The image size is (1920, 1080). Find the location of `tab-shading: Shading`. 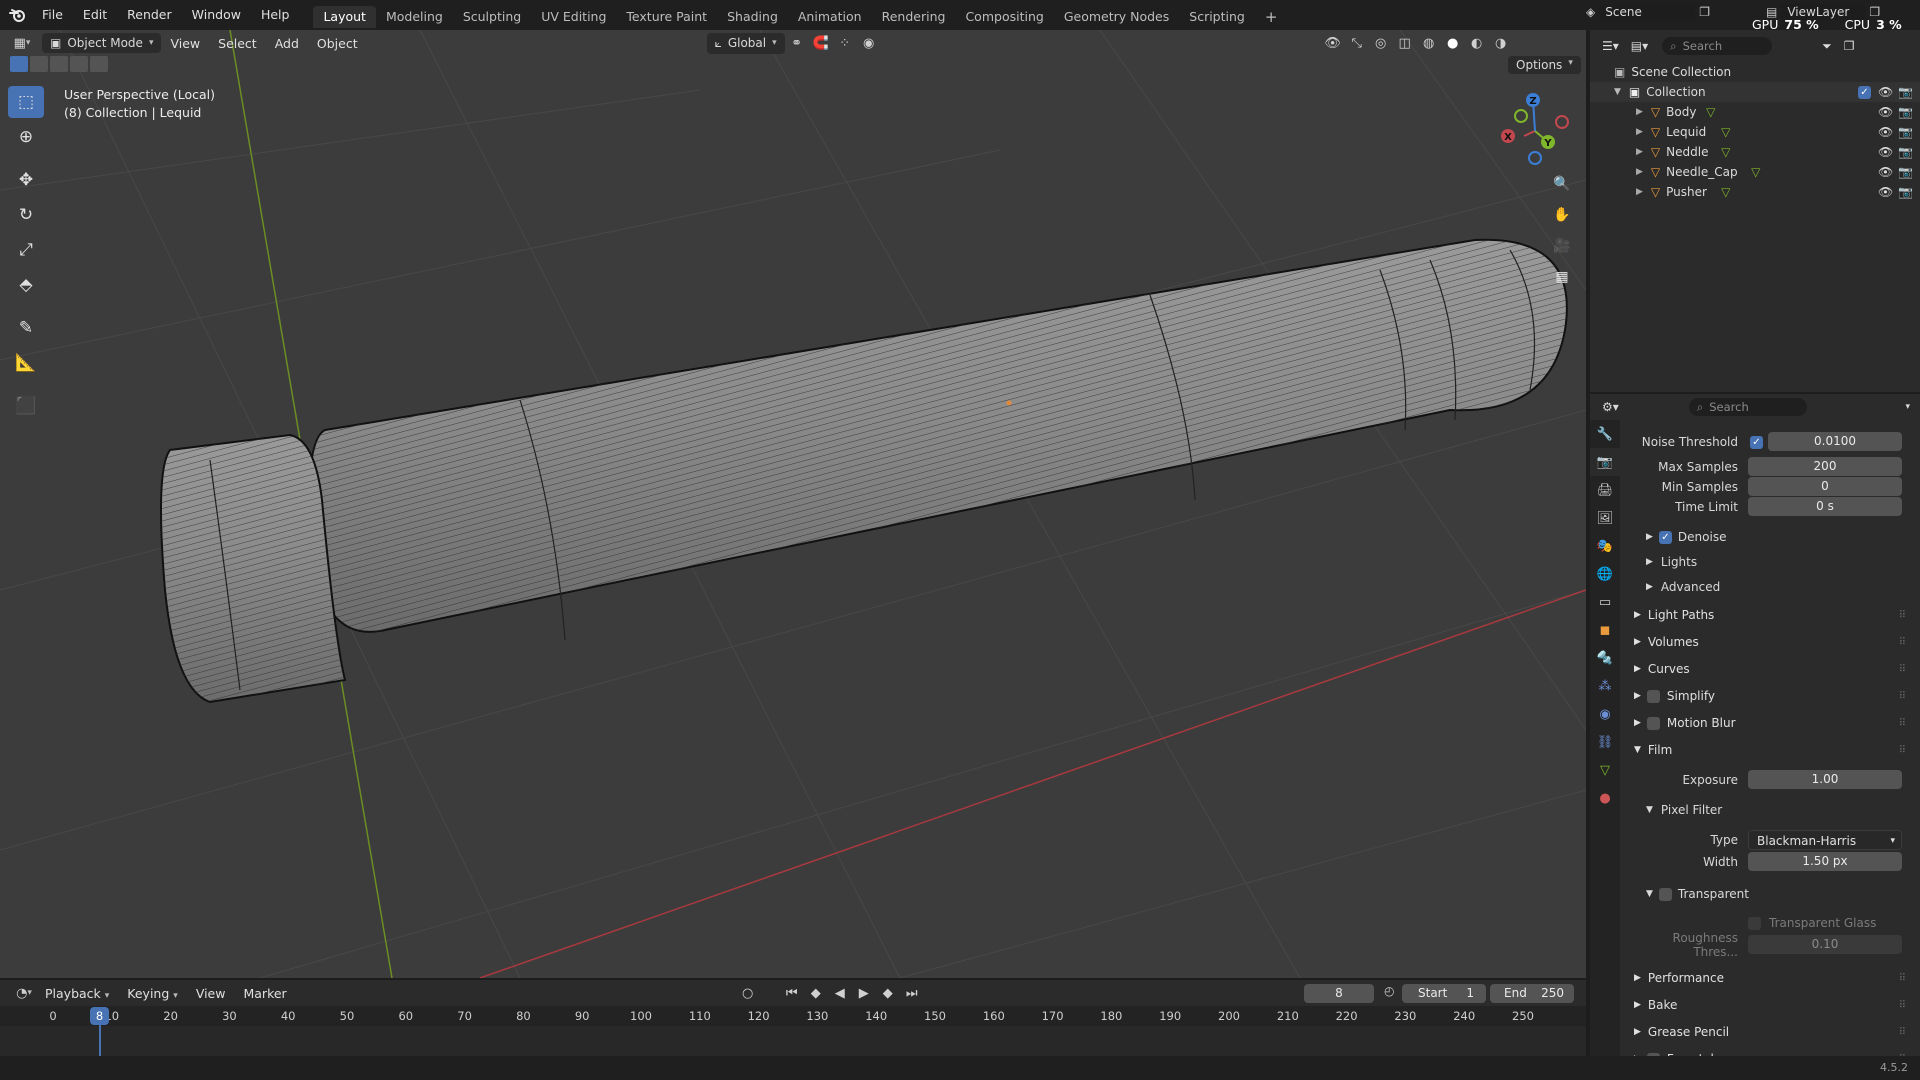

tab-shading: Shading is located at coordinates (752, 17).